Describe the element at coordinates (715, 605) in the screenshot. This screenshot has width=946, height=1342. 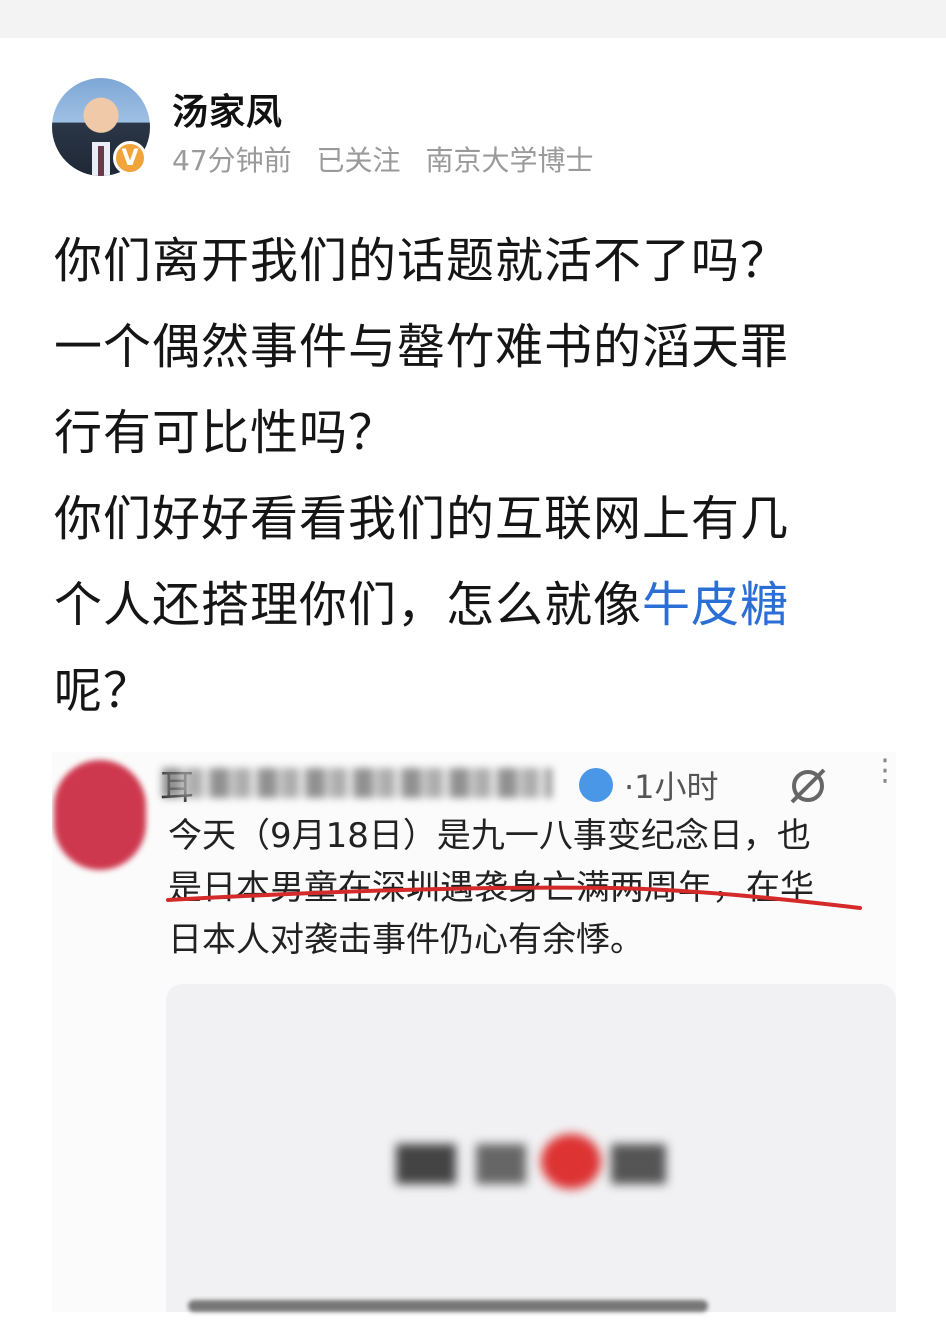
I see `topic-link: 牛皮糖` at that location.